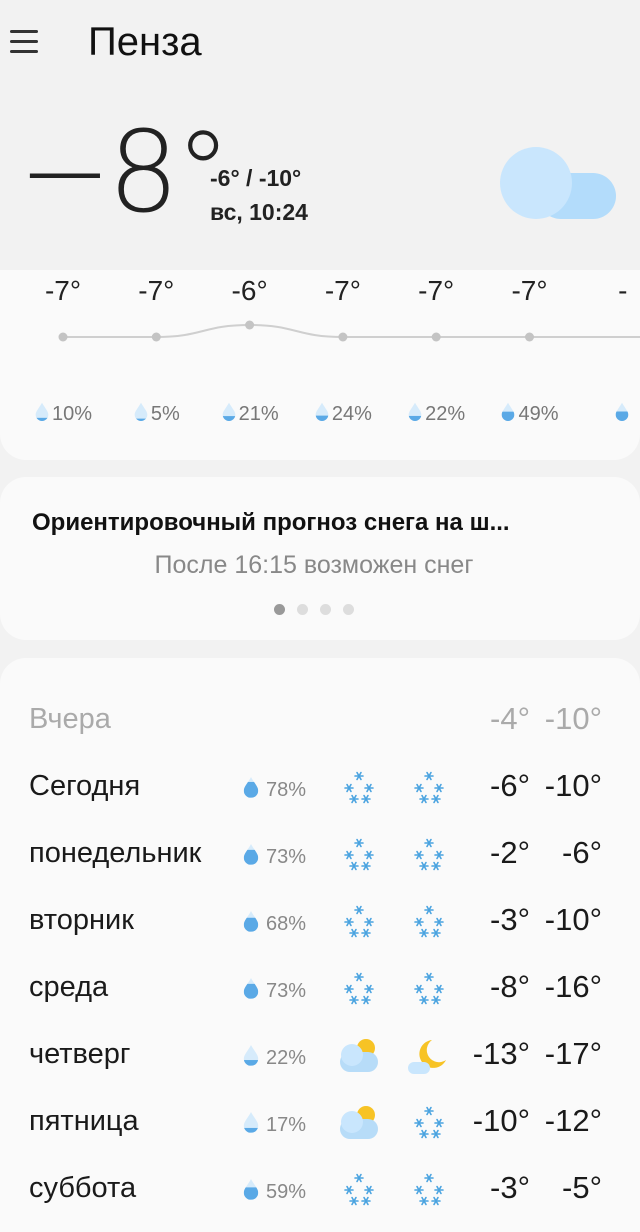  What do you see at coordinates (537, 1054) in the screenshot?
I see `daily-temperatures: -13° -17°` at bounding box center [537, 1054].